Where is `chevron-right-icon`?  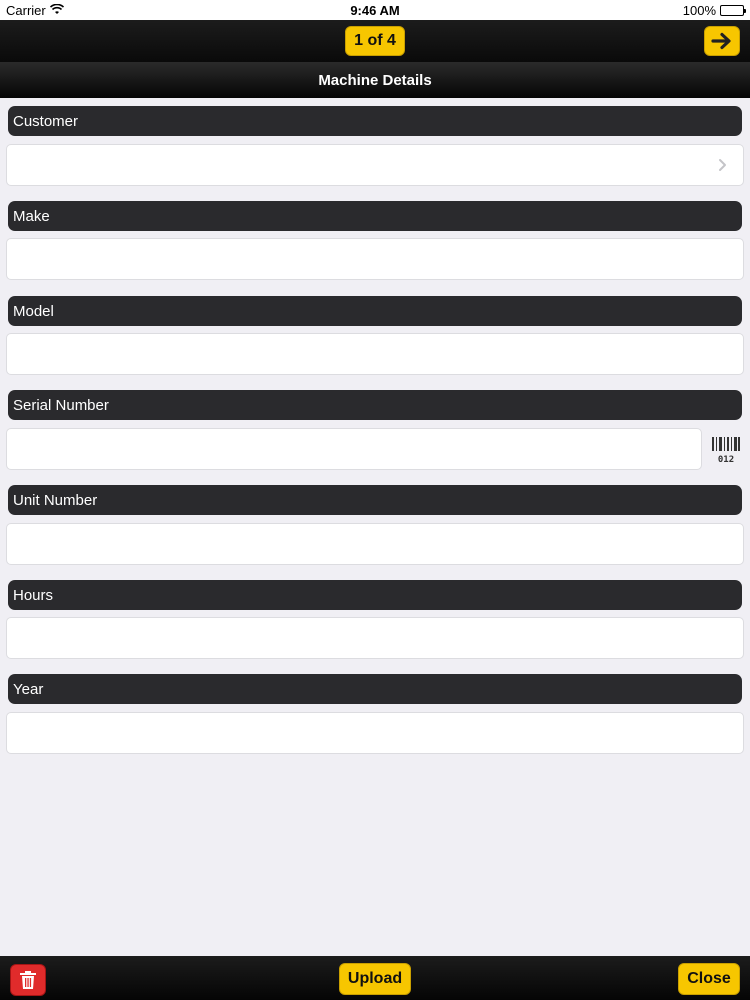
chevron-right-icon is located at coordinates (722, 165).